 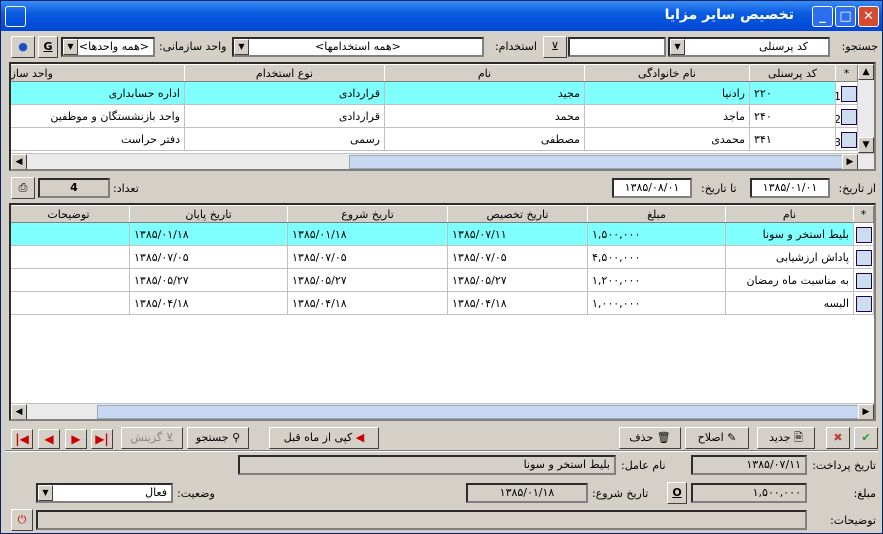 I want to click on factor-value: بلیط استخر و سونا, so click(x=427, y=465).